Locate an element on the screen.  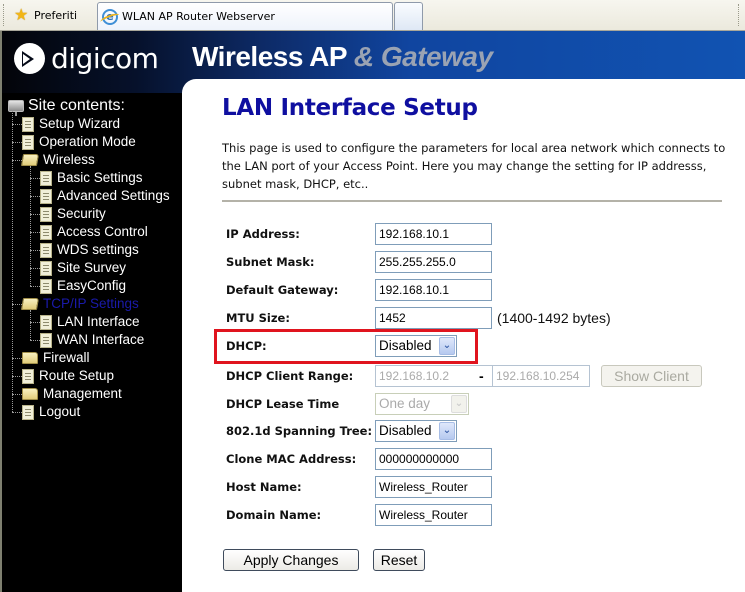
sidebar-item-label: Logout is located at coordinates (60, 411).